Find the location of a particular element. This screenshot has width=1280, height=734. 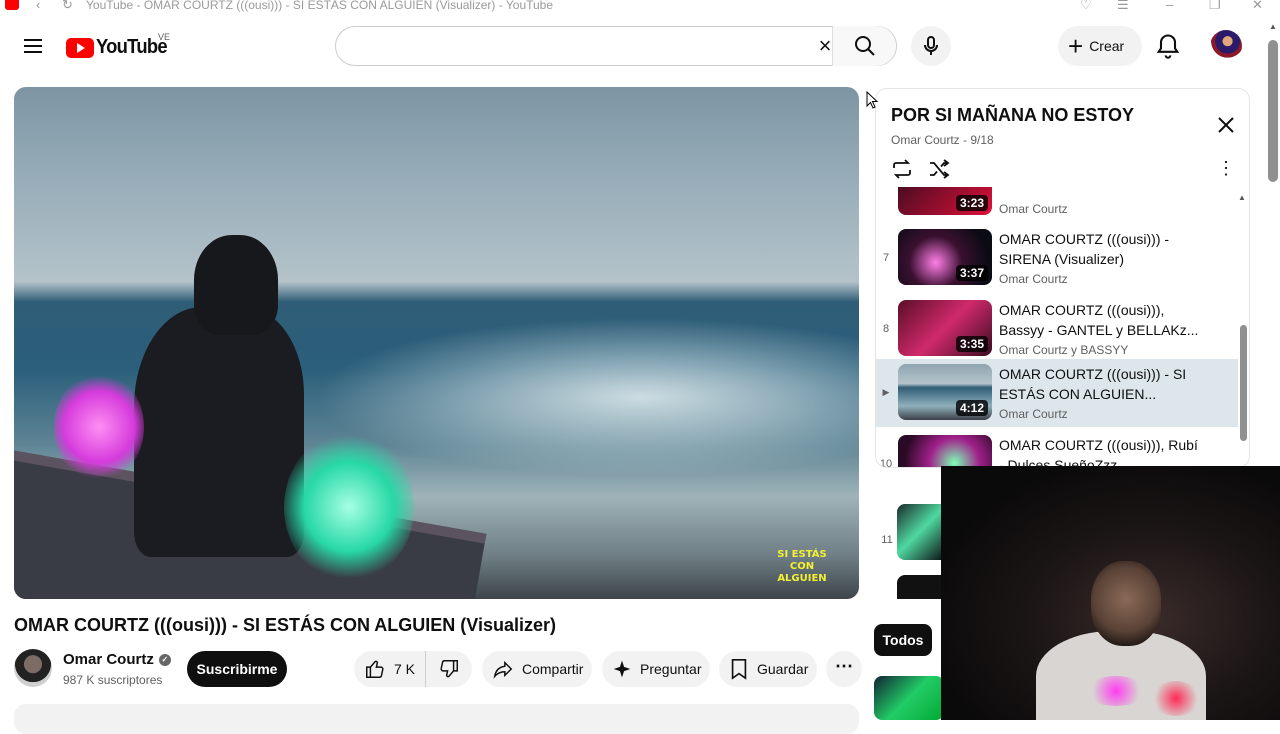

voice-search-button is located at coordinates (931, 46).